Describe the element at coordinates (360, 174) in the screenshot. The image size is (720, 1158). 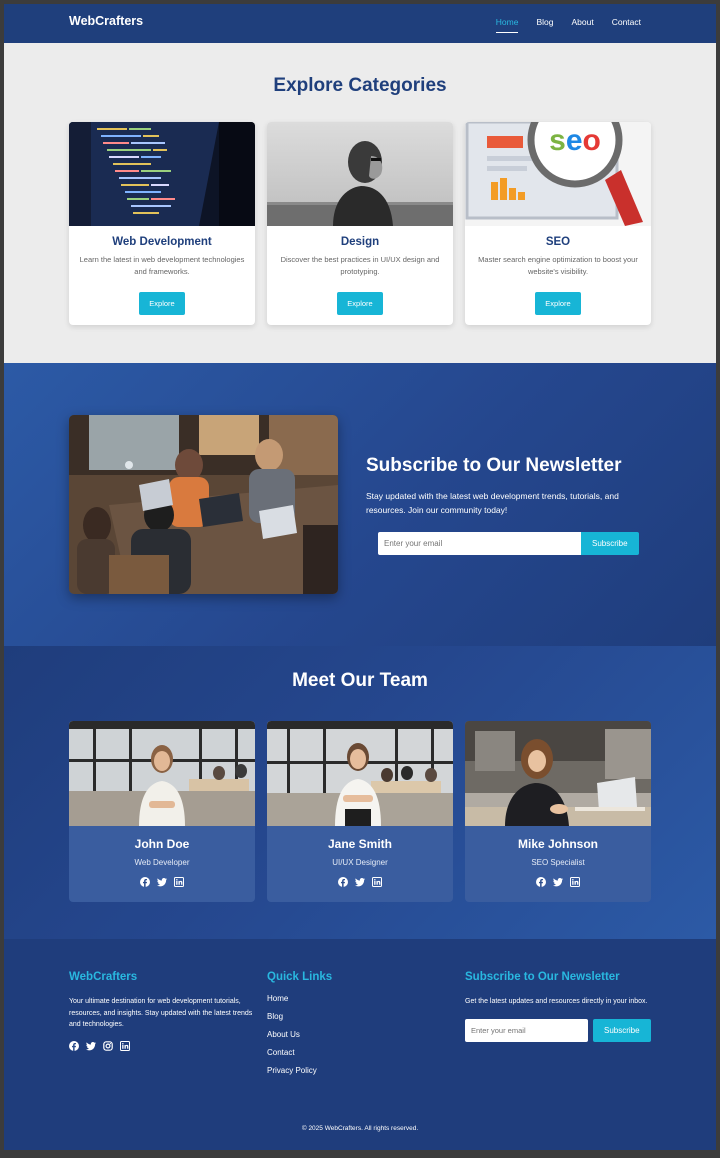
I see `person-photo-image` at that location.